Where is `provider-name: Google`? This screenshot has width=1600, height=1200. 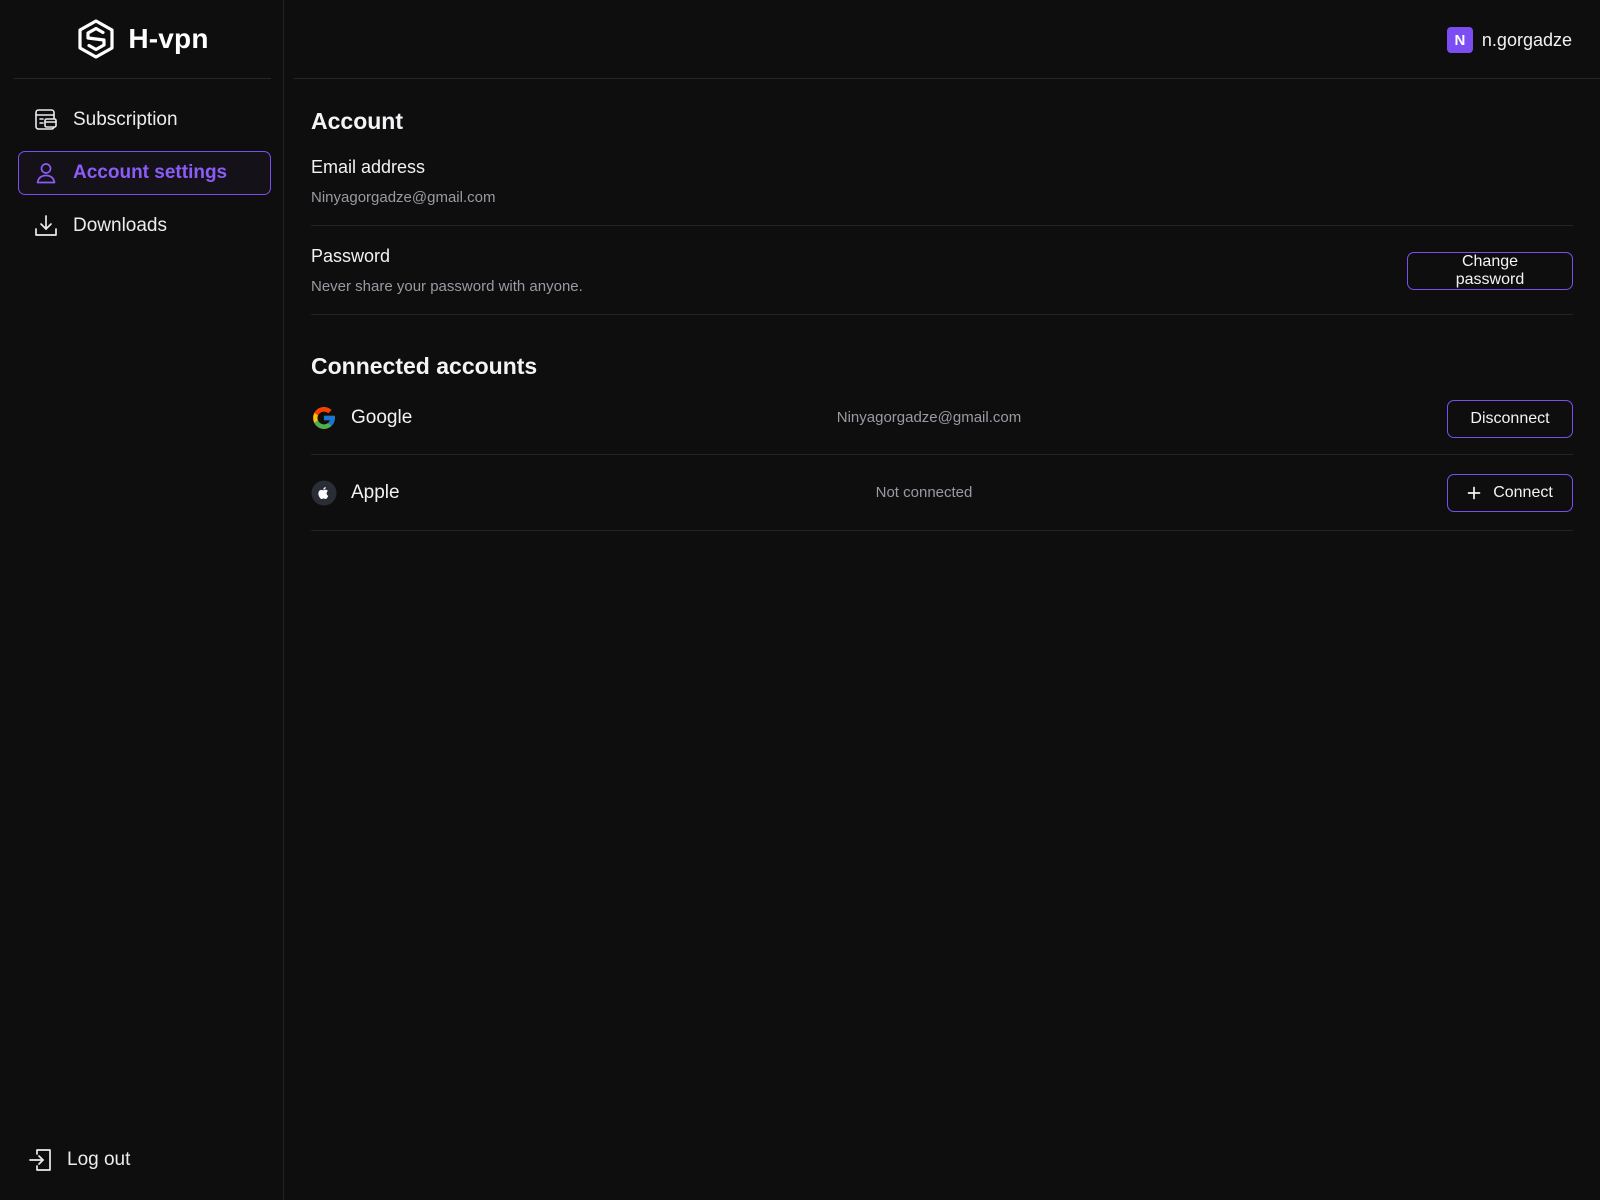 provider-name: Google is located at coordinates (382, 417).